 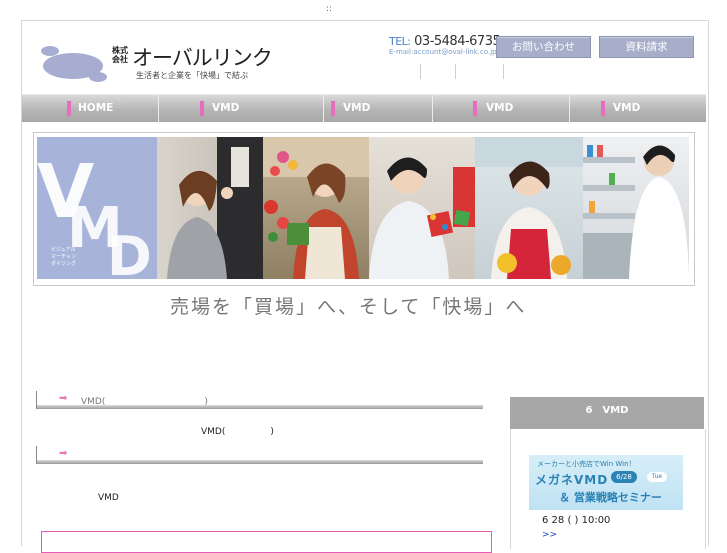 I want to click on contact-button: お問い合わせ, so click(x=543, y=47).